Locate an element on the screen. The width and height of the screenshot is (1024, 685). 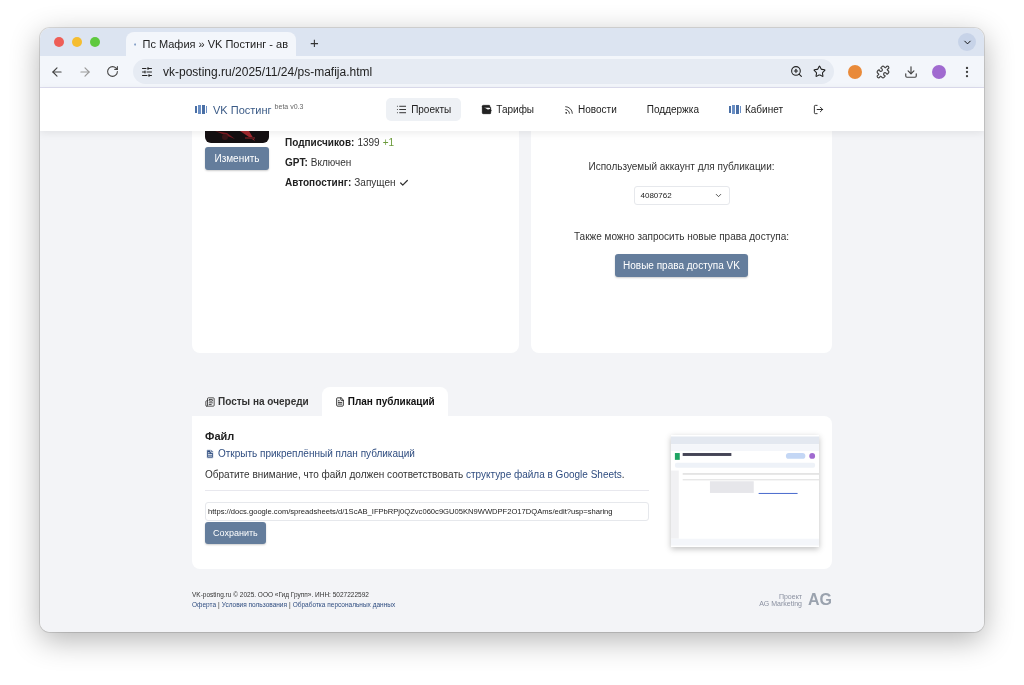
tab: План публикаций is located at coordinates (384, 401).